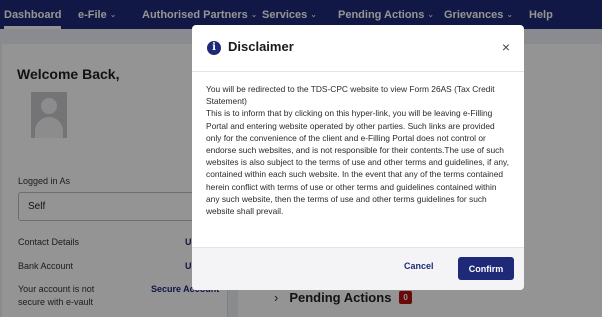 This screenshot has height=317, width=602. I want to click on modal-footer: Cancel Confirm, so click(358, 268).